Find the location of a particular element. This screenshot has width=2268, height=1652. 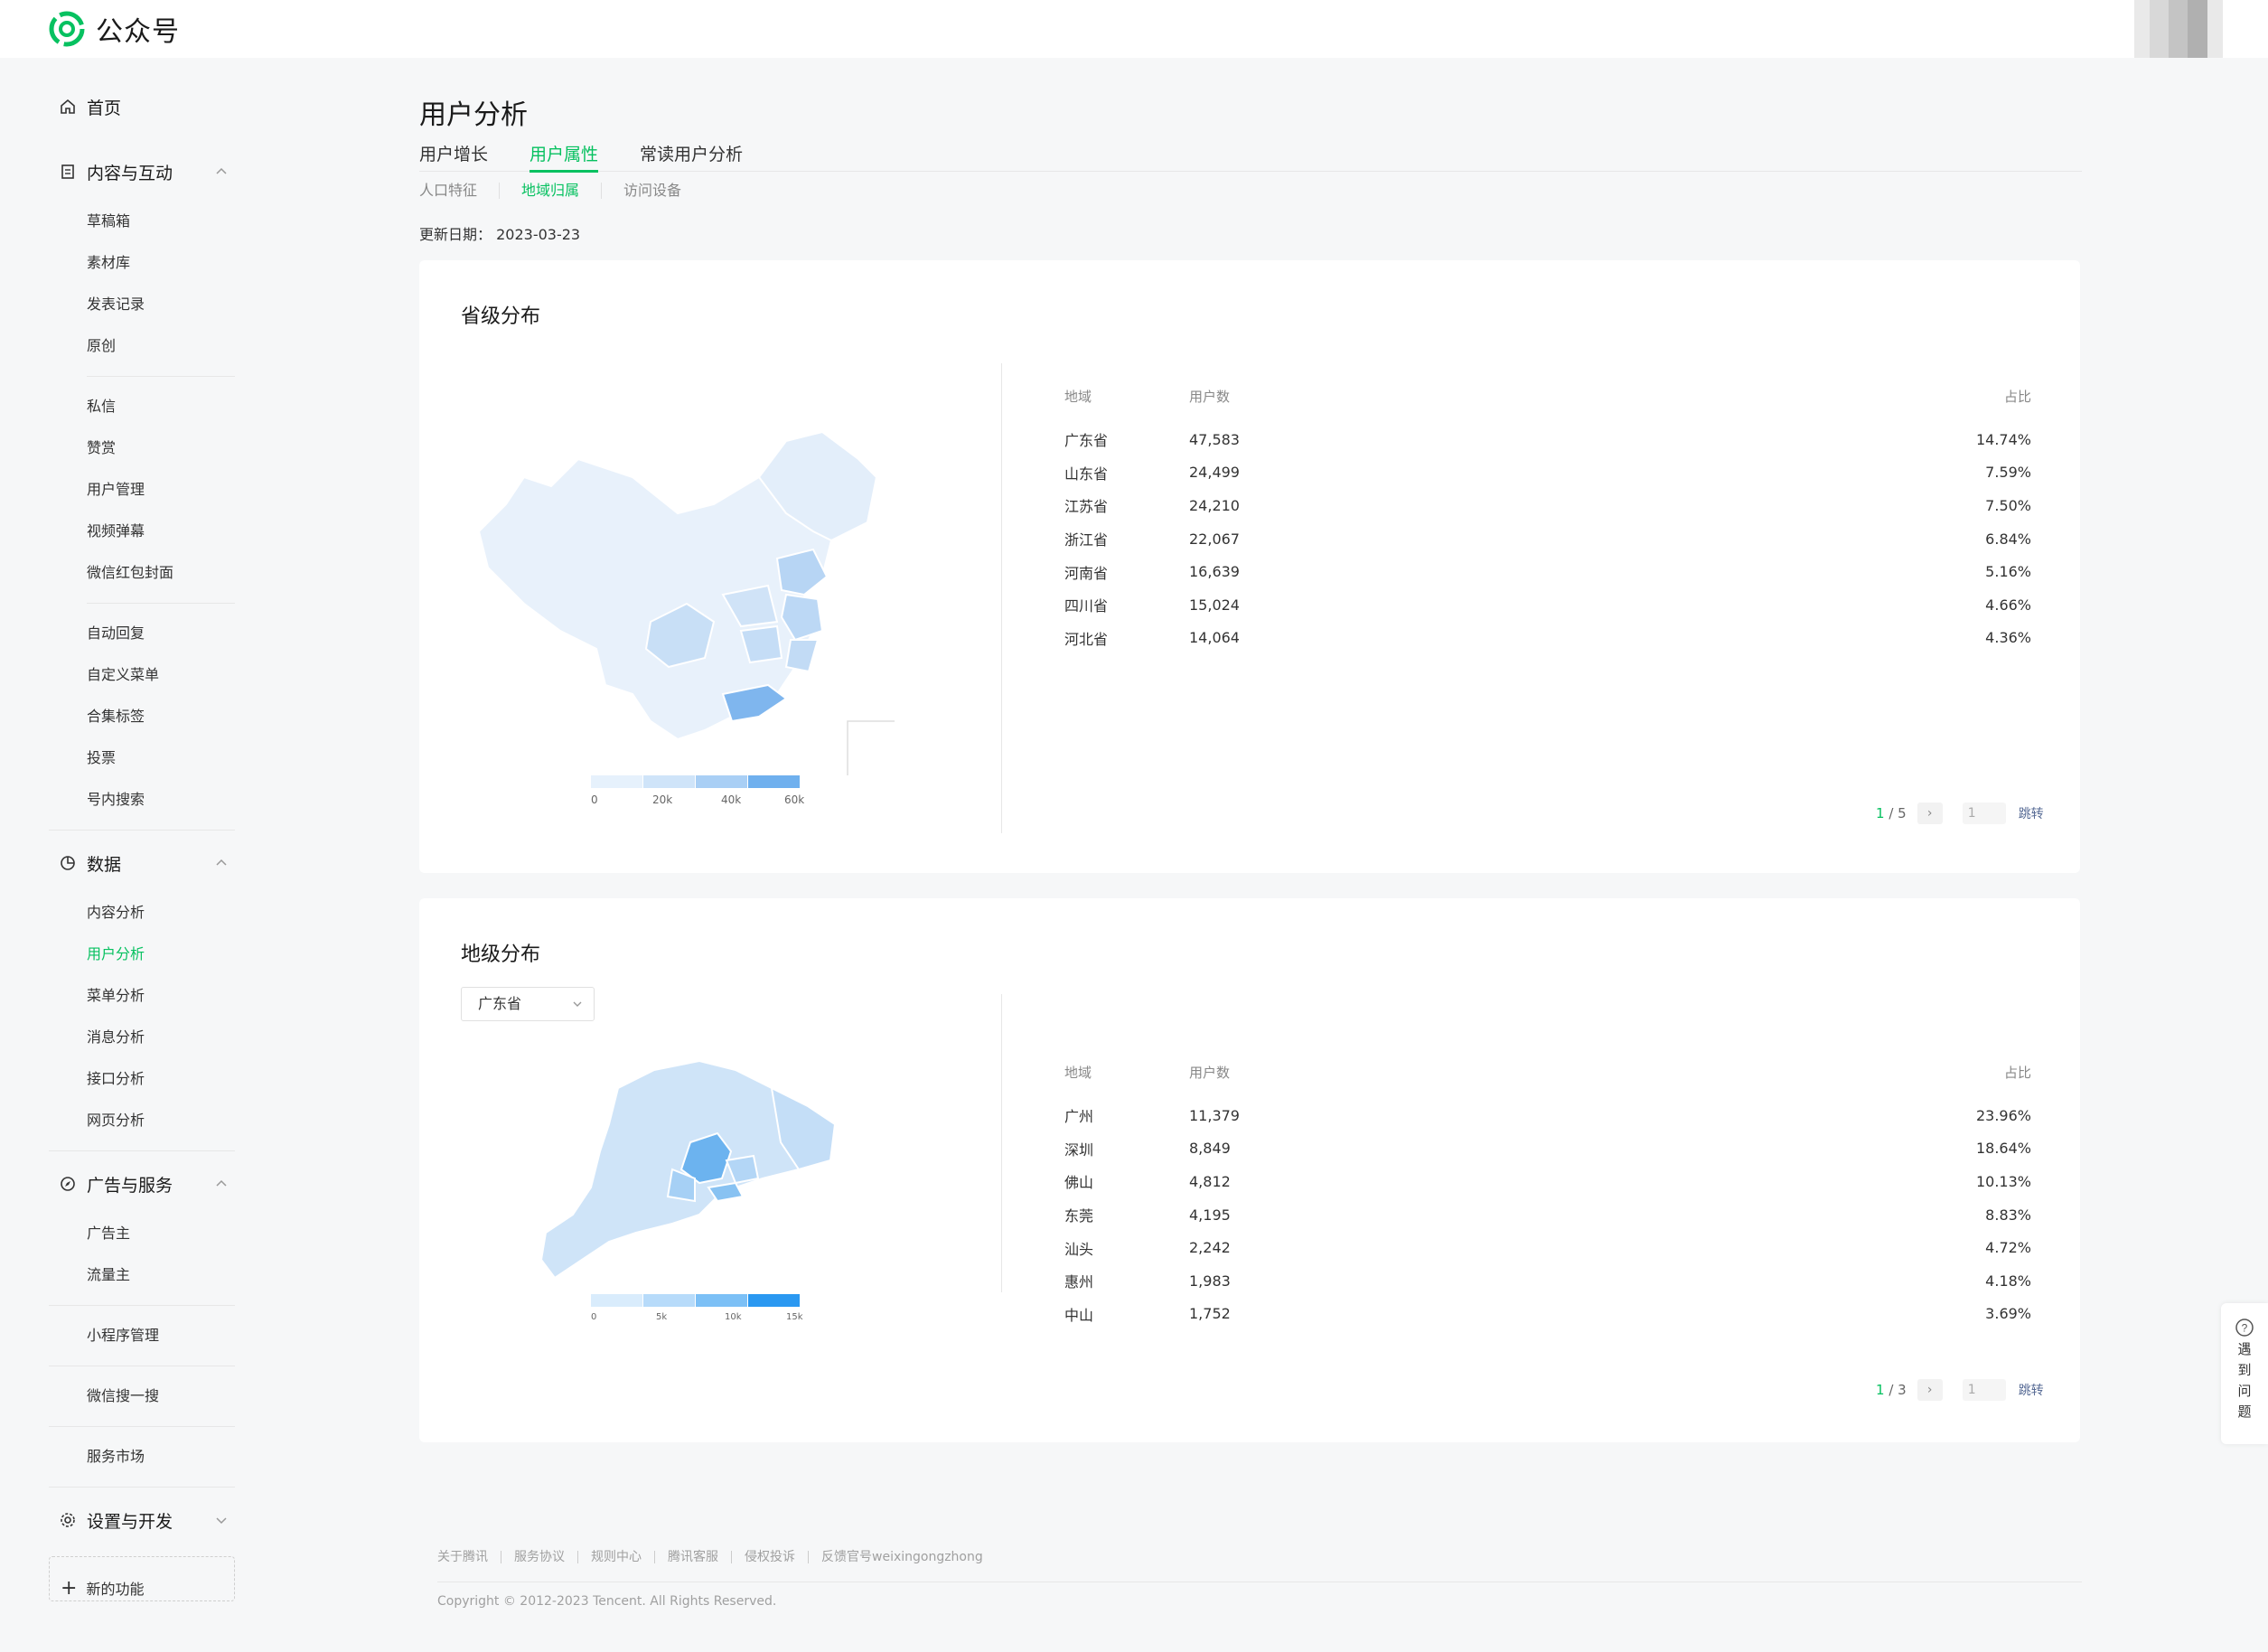

cell-users: 2,242 is located at coordinates (1210, 1248).